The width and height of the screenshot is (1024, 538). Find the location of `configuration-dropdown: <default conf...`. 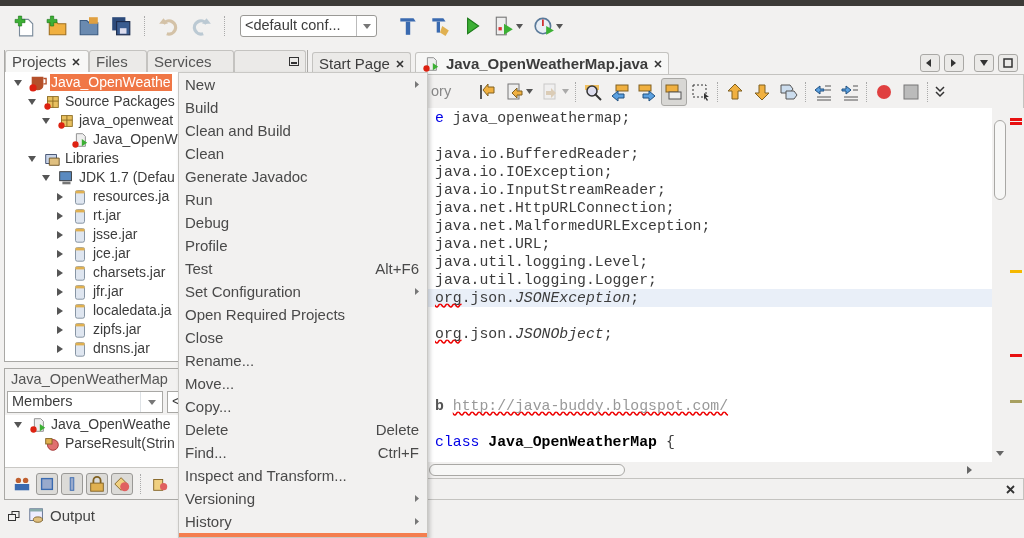

configuration-dropdown: <default conf... is located at coordinates (308, 26).